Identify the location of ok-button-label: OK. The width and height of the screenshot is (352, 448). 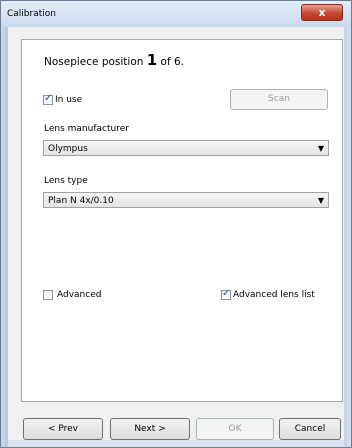
(235, 429).